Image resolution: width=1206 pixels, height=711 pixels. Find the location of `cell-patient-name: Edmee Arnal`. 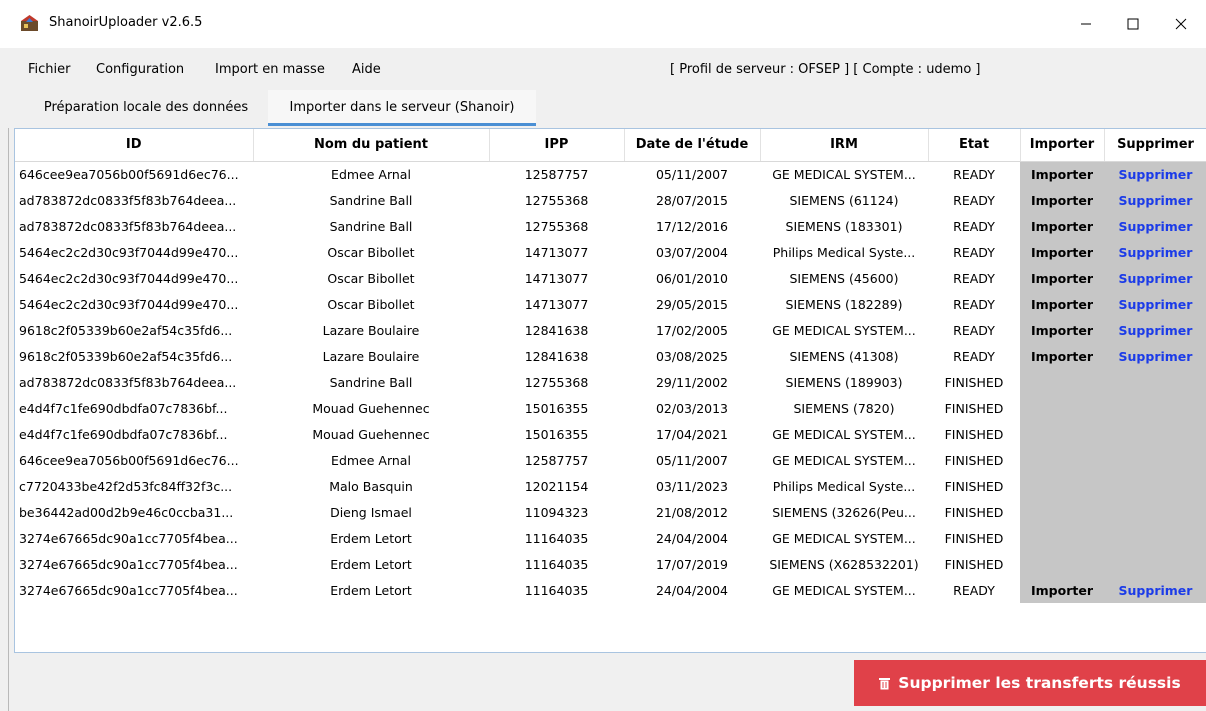

cell-patient-name: Edmee Arnal is located at coordinates (371, 460).